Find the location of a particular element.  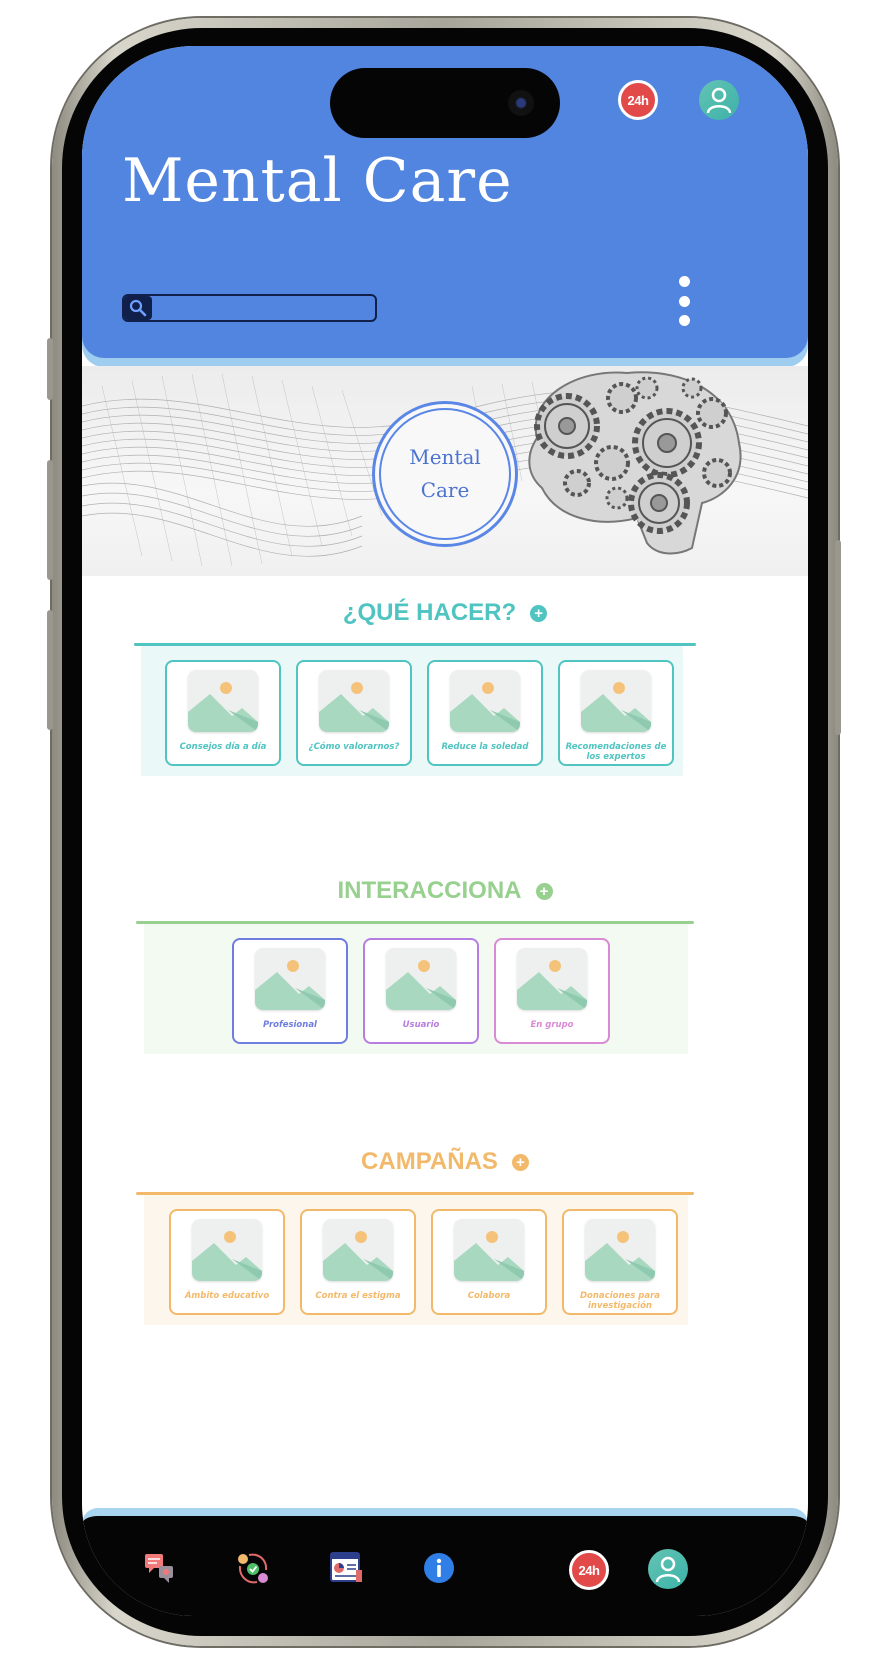

nav-chat-button is located at coordinates (160, 1568).